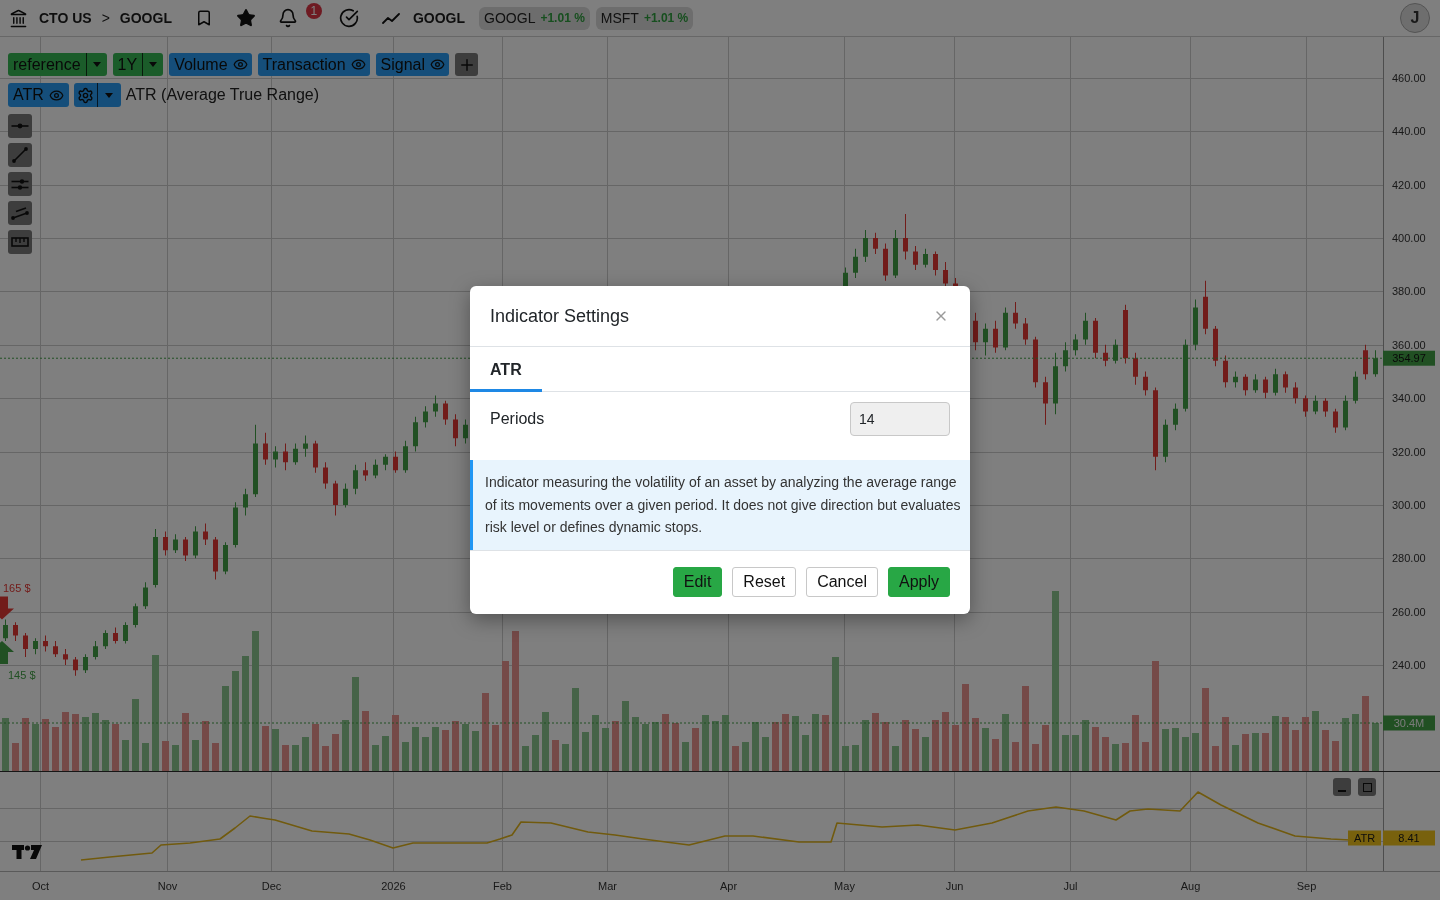  I want to click on trend-line-icon, so click(20, 155).